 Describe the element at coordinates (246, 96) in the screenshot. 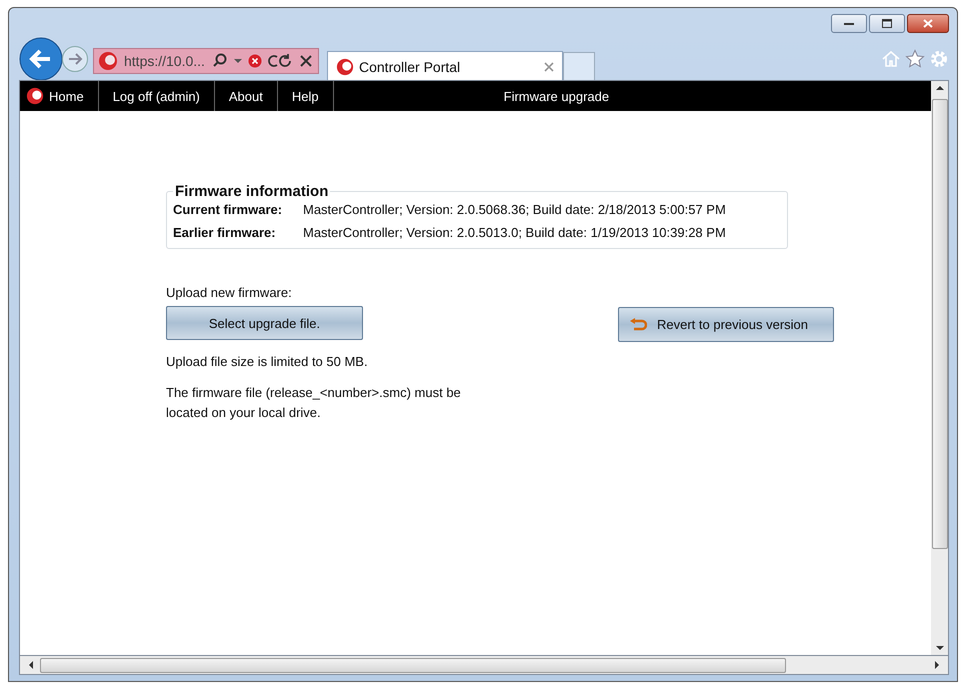

I see `nav-link: About` at that location.